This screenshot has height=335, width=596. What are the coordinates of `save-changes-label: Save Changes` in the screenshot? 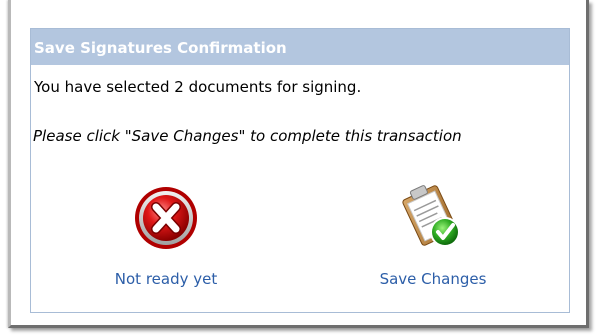 It's located at (433, 279).